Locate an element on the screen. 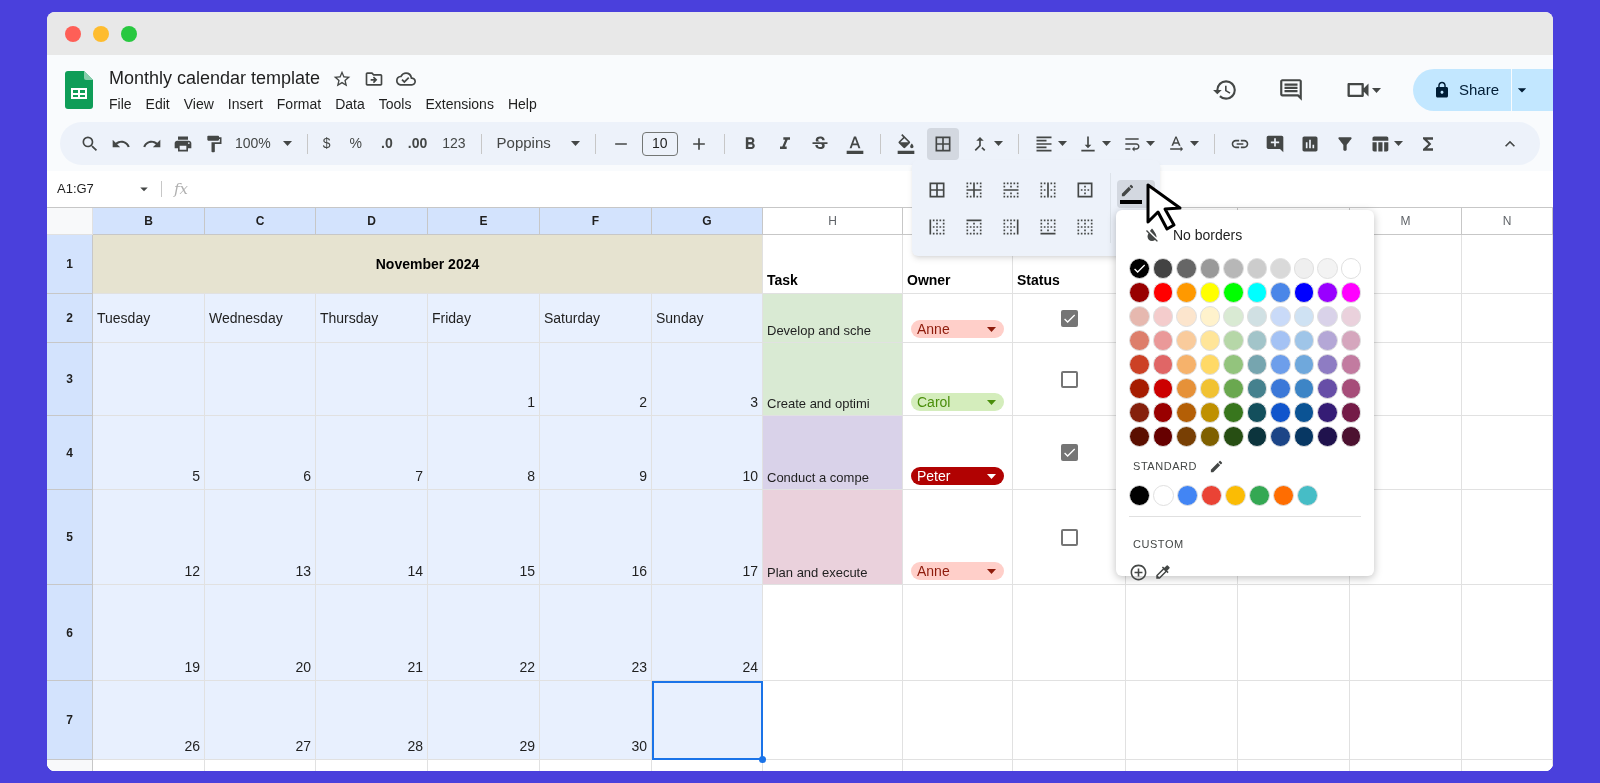  currency-format-button: $ is located at coordinates (326, 143).